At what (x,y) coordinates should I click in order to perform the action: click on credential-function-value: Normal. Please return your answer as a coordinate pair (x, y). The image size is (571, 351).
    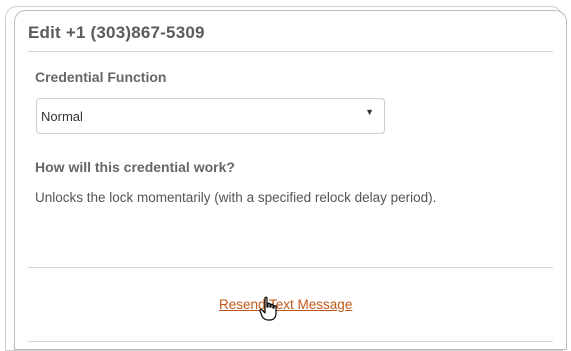
    Looking at the image, I should click on (62, 116).